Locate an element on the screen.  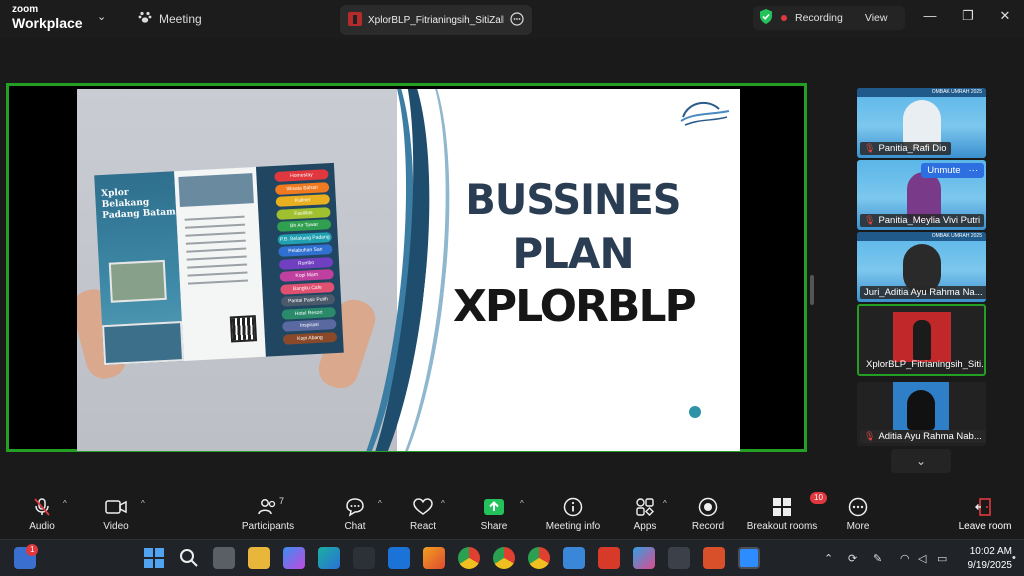
windows-taskbar: 1 ⌃ ⟳ ✎ ◠ ◁ ▭ 10:02 AM 9/19/2025 • is located at coordinates (512, 557).